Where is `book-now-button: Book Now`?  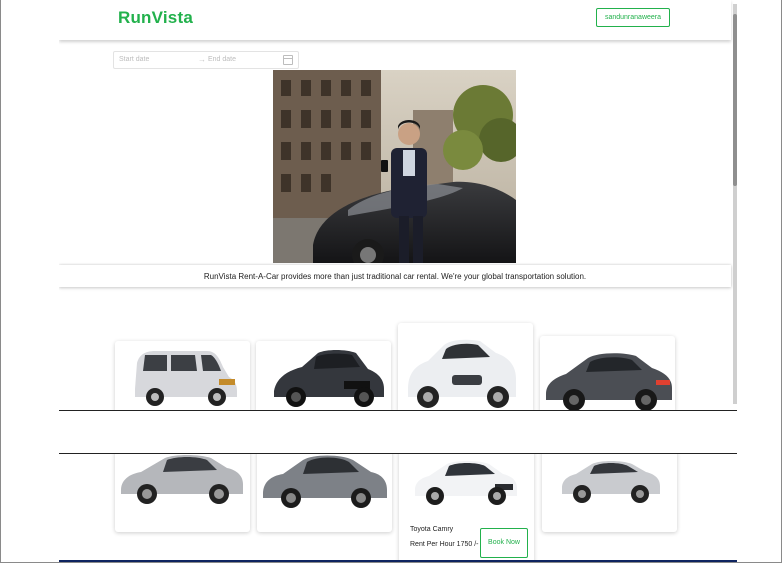
book-now-button: Book Now is located at coordinates (504, 543).